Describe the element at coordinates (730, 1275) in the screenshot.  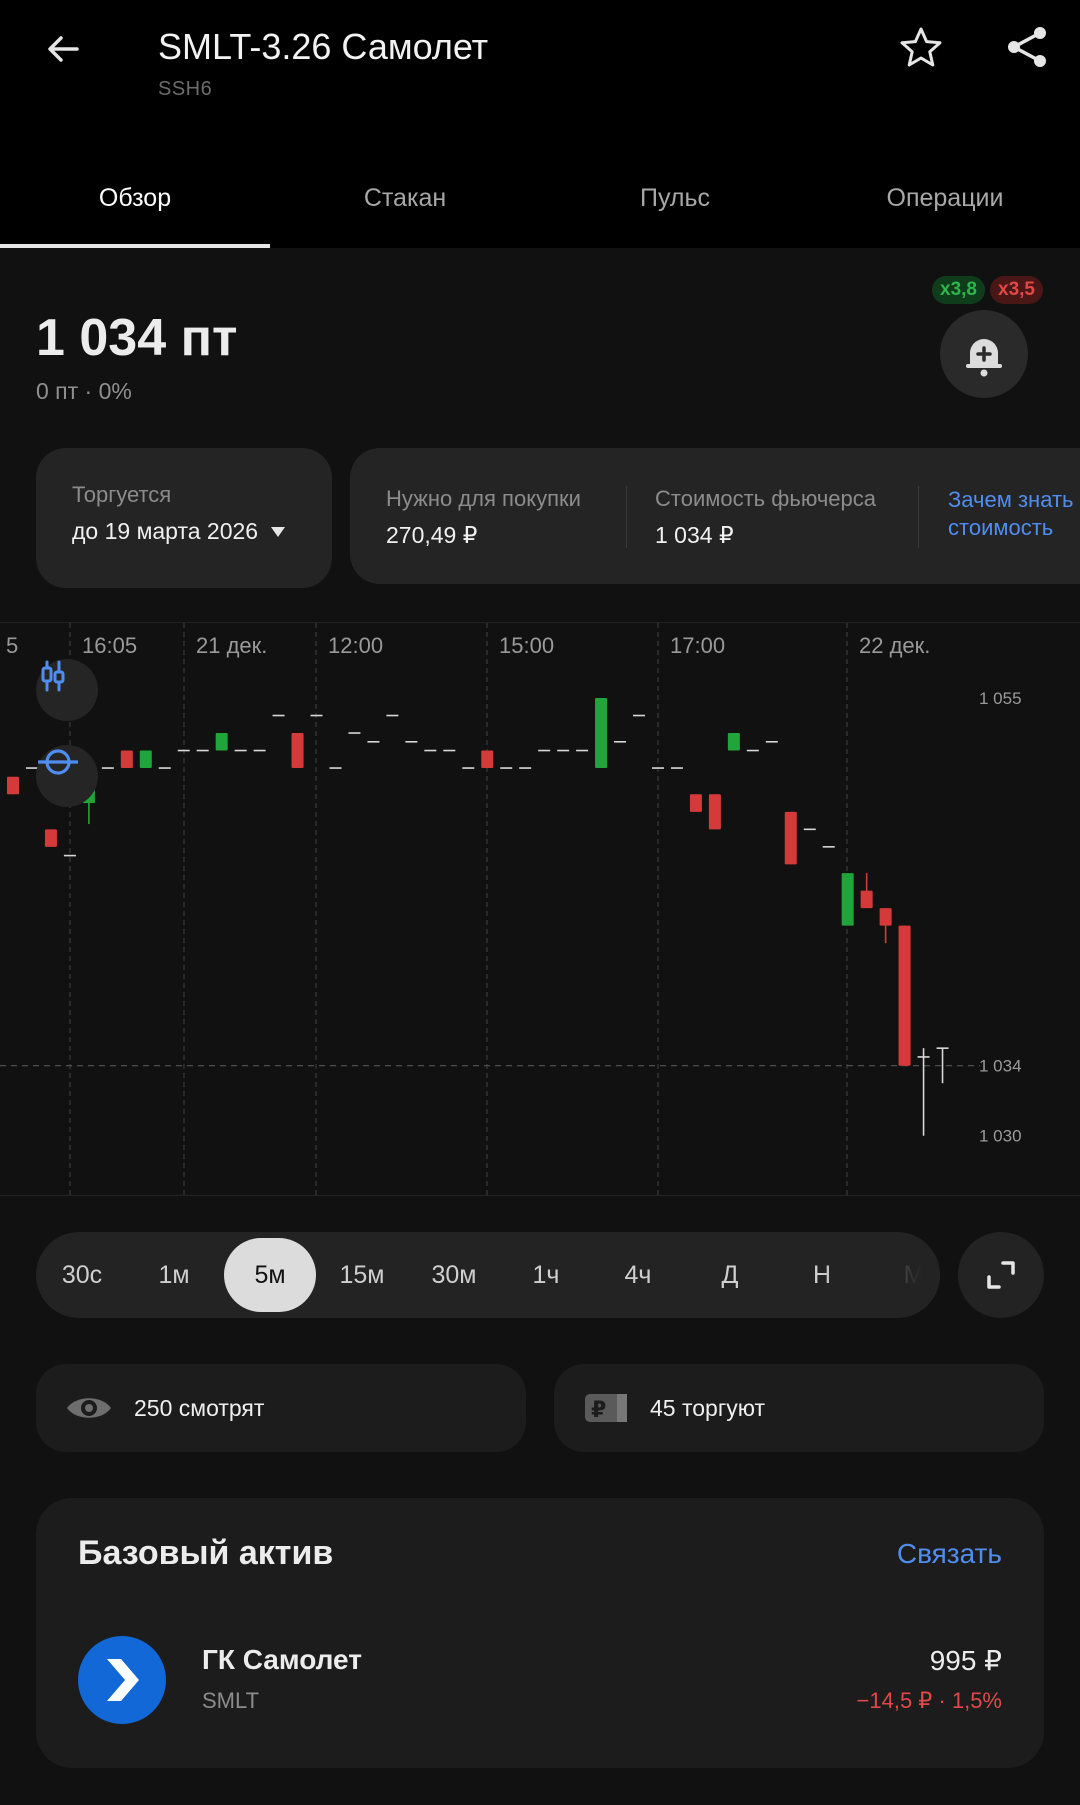
I see `timeframe-day: Д` at that location.